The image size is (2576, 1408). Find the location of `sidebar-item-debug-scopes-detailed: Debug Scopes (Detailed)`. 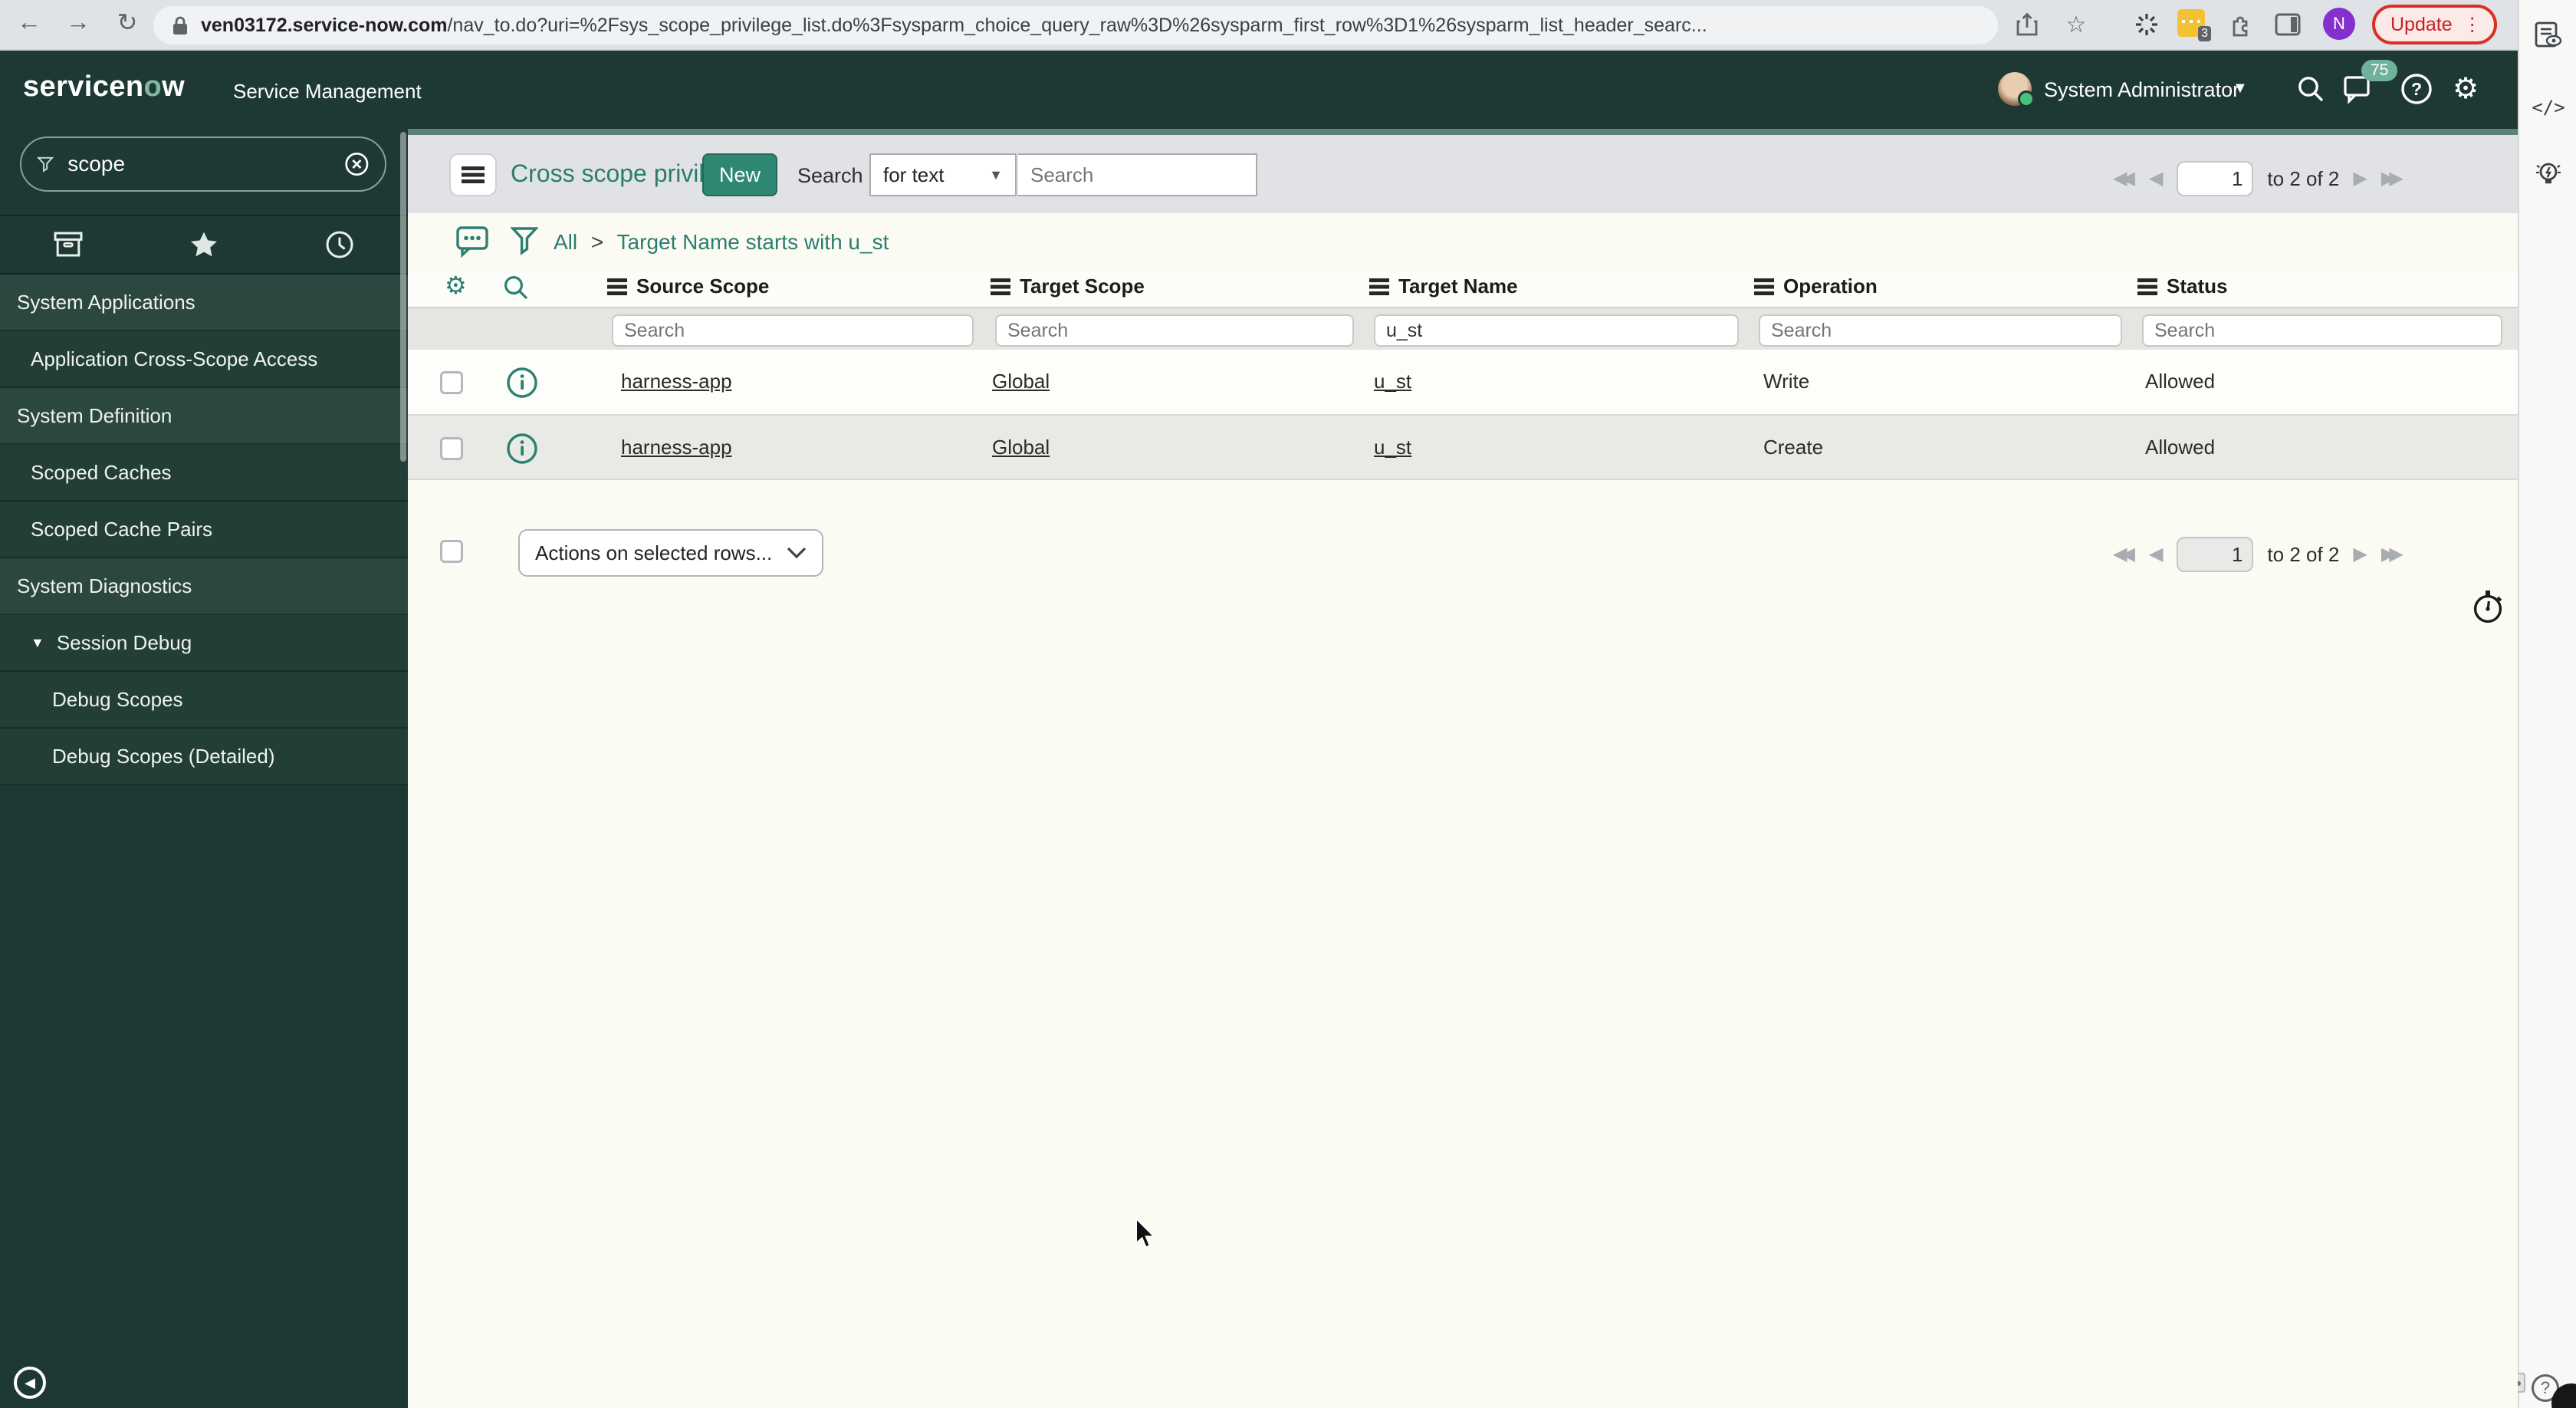

sidebar-item-debug-scopes-detailed: Debug Scopes (Detailed) is located at coordinates (204, 757).